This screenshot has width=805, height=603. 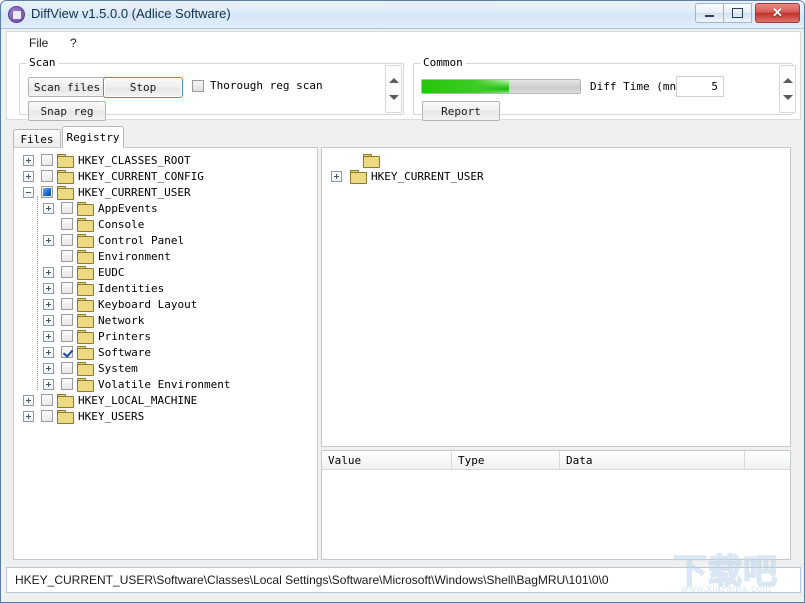 I want to click on menu-item-help: ?, so click(x=73, y=43).